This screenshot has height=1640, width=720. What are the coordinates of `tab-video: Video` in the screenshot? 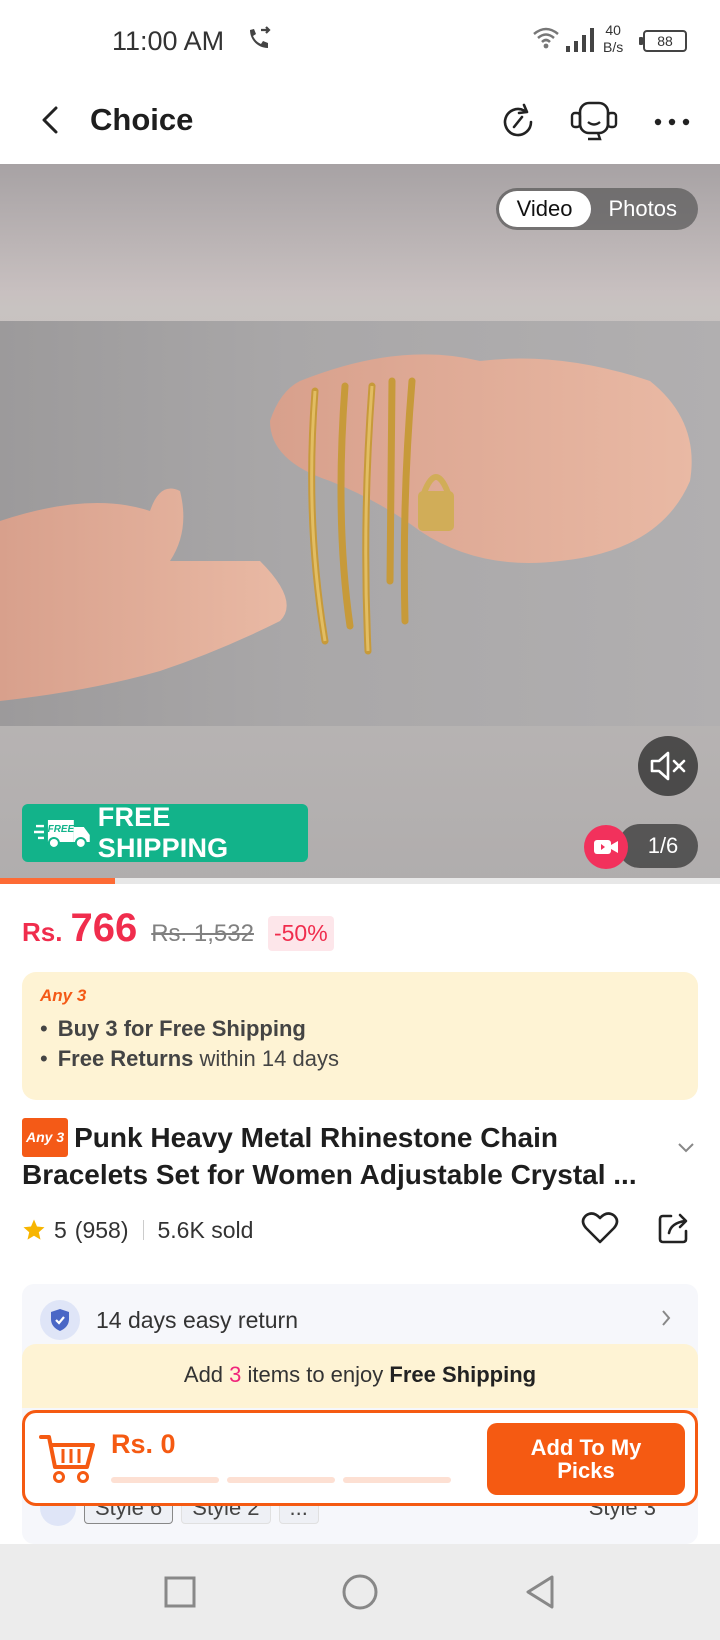 It's located at (544, 209).